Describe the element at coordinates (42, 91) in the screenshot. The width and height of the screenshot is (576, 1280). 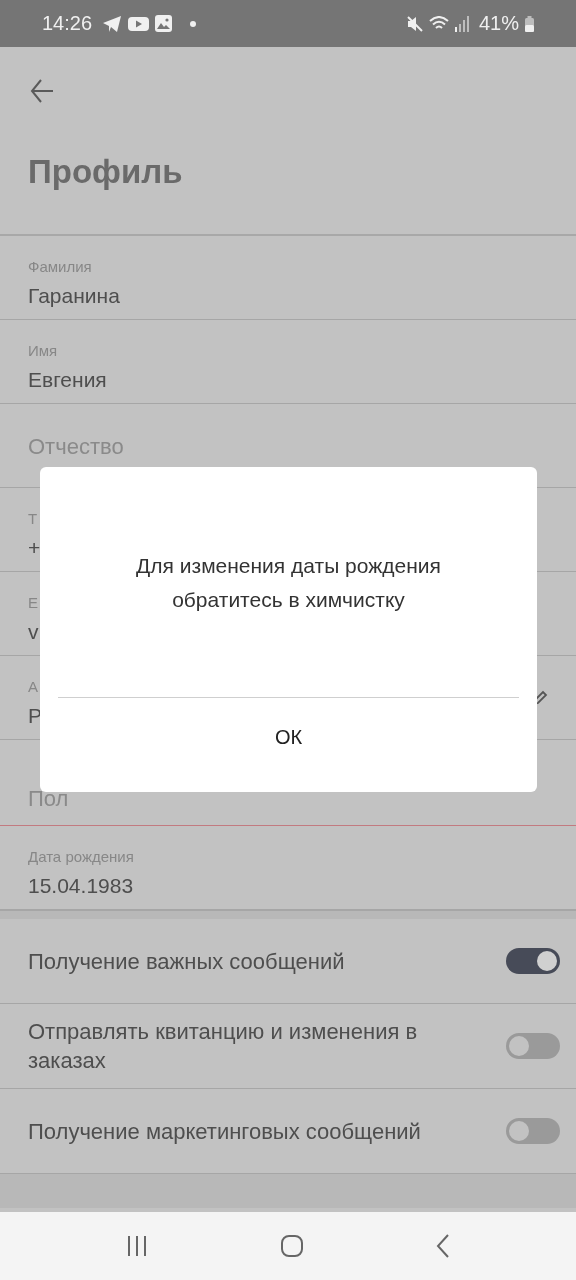
I see `back-arrow-icon` at that location.